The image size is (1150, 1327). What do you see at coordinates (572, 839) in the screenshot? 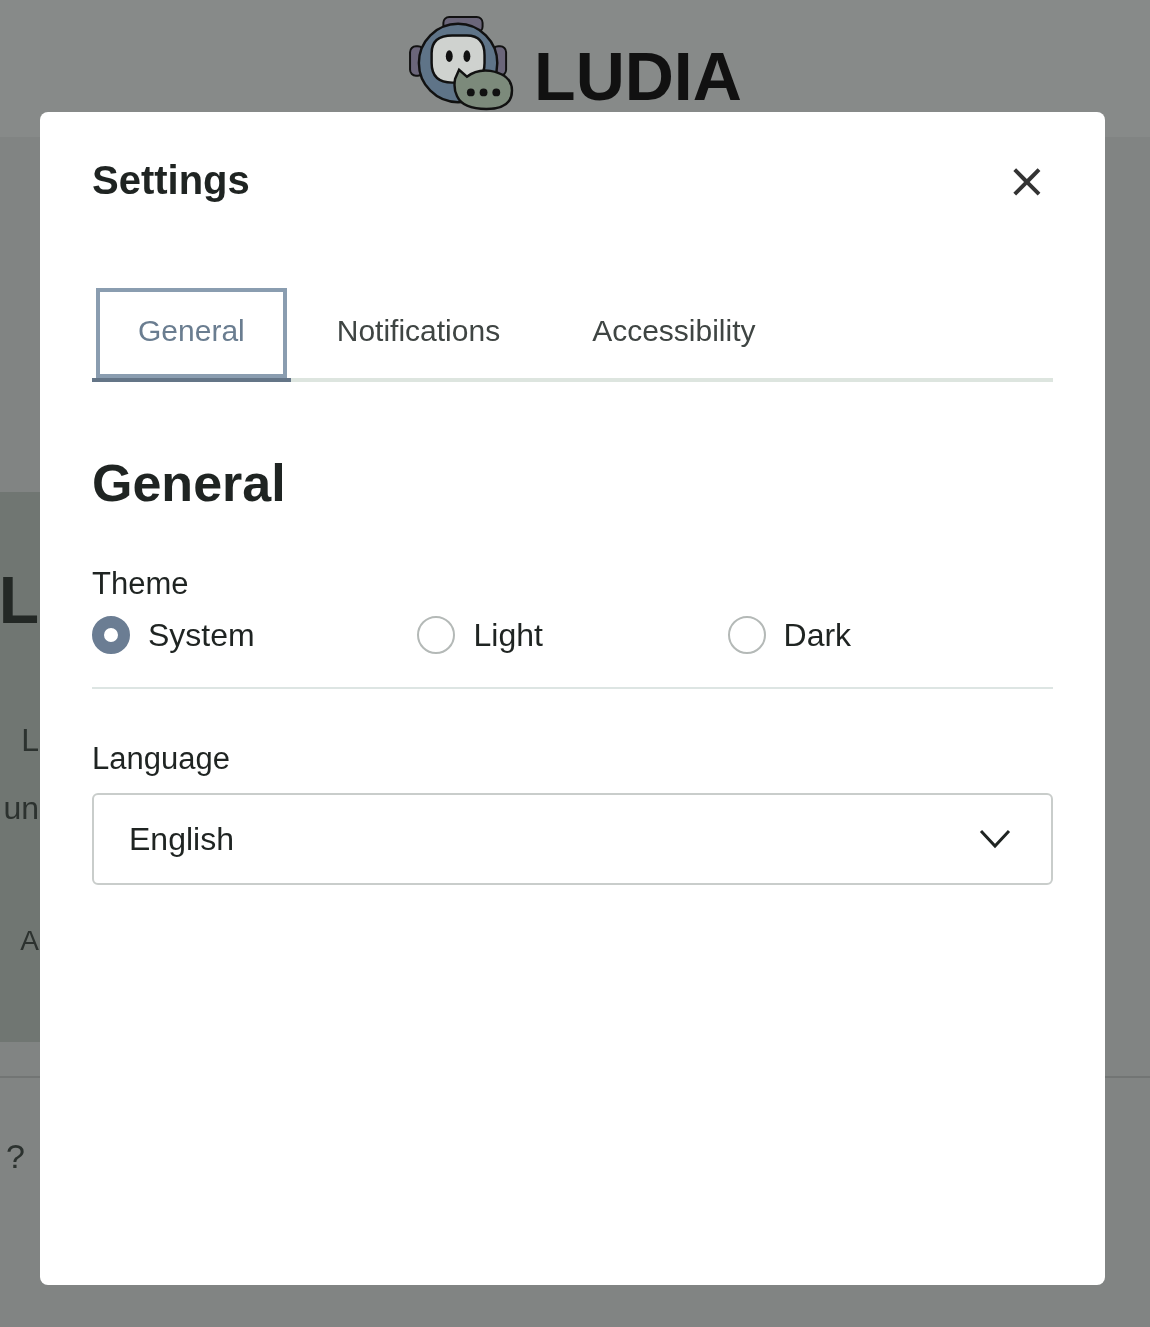
I see `language-dropdown: English` at bounding box center [572, 839].